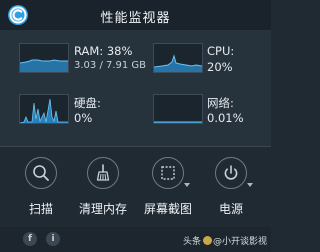  I want to click on screenshot-crop-icon, so click(168, 173).